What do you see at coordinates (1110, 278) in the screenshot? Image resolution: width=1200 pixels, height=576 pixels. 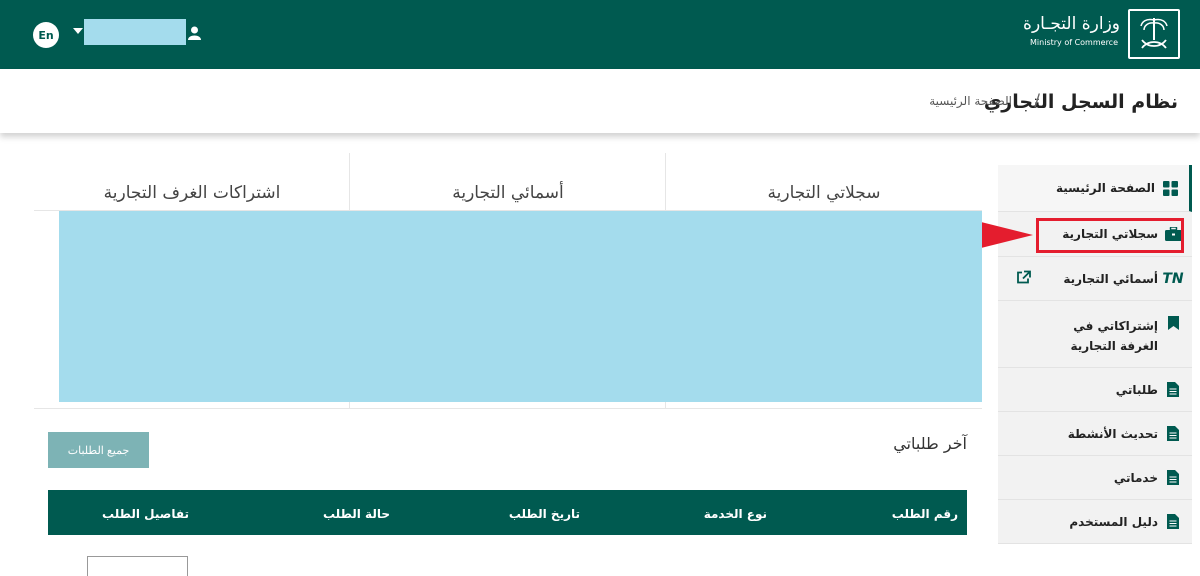 I see `sidebar-item-label: أسمائي التجارية` at bounding box center [1110, 278].